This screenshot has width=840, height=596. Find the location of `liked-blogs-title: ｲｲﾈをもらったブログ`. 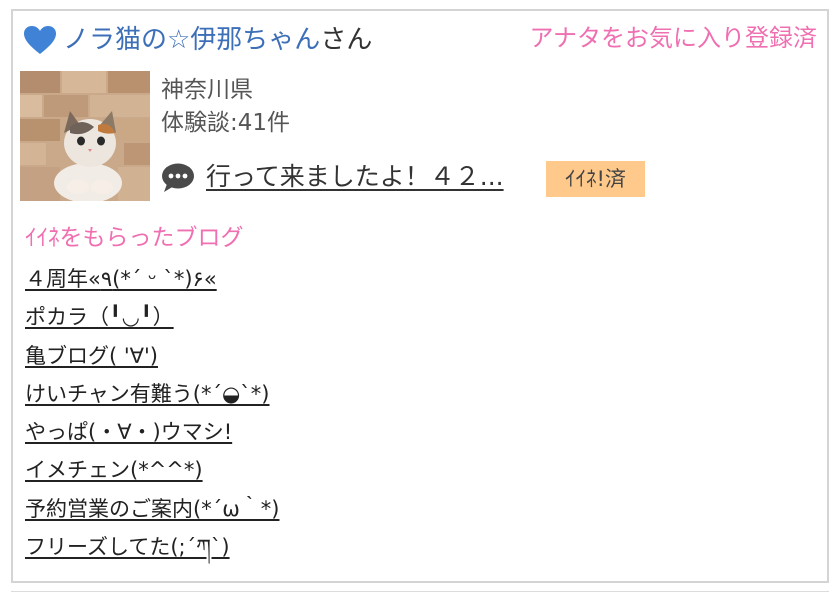

liked-blogs-title: ｲｲﾈをもらったブログ is located at coordinates (134, 238).